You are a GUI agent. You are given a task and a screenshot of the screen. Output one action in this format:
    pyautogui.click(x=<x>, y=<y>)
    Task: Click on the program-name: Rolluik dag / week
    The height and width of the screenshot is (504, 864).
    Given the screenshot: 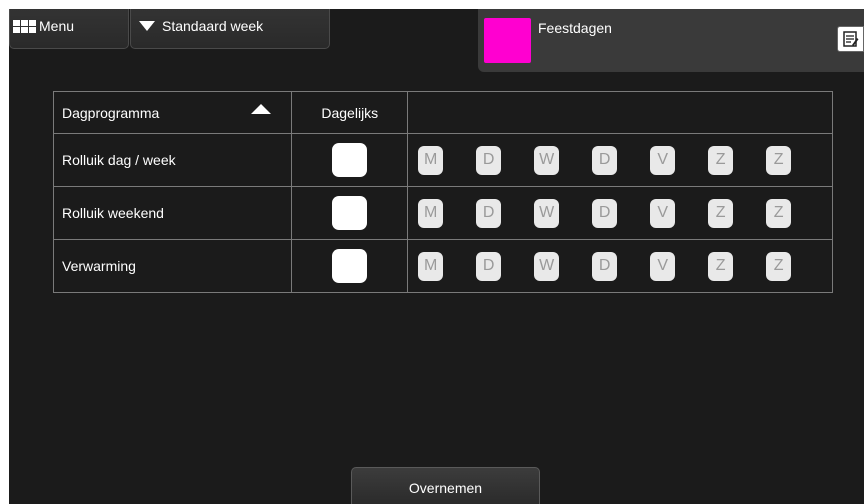 What is the action you would take?
    pyautogui.click(x=172, y=160)
    